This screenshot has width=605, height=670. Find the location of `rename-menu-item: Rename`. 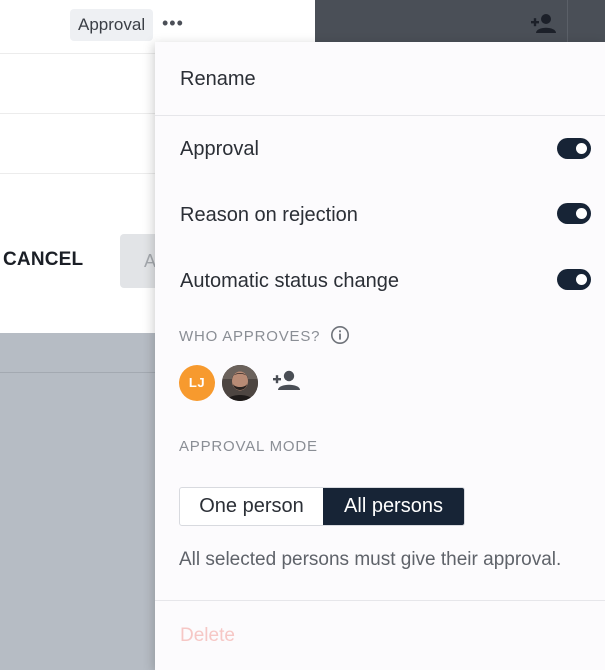

rename-menu-item: Rename is located at coordinates (218, 79).